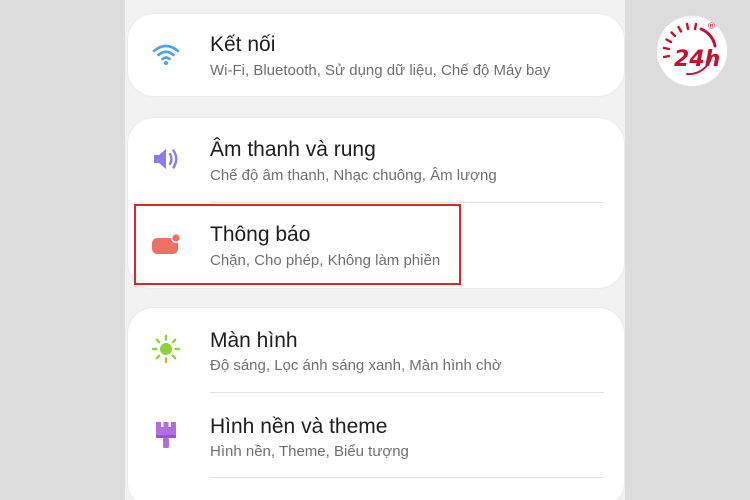 The height and width of the screenshot is (500, 750). What do you see at coordinates (293, 149) in the screenshot?
I see `settings-item-title: Âm thanh và rung` at bounding box center [293, 149].